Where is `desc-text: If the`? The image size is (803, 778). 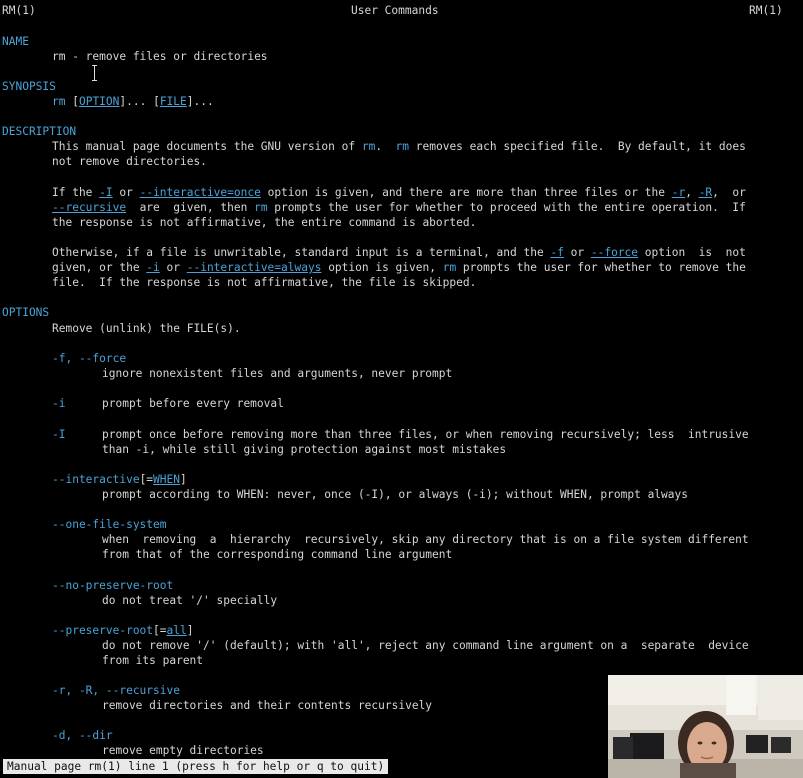
desc-text: If the is located at coordinates (76, 192).